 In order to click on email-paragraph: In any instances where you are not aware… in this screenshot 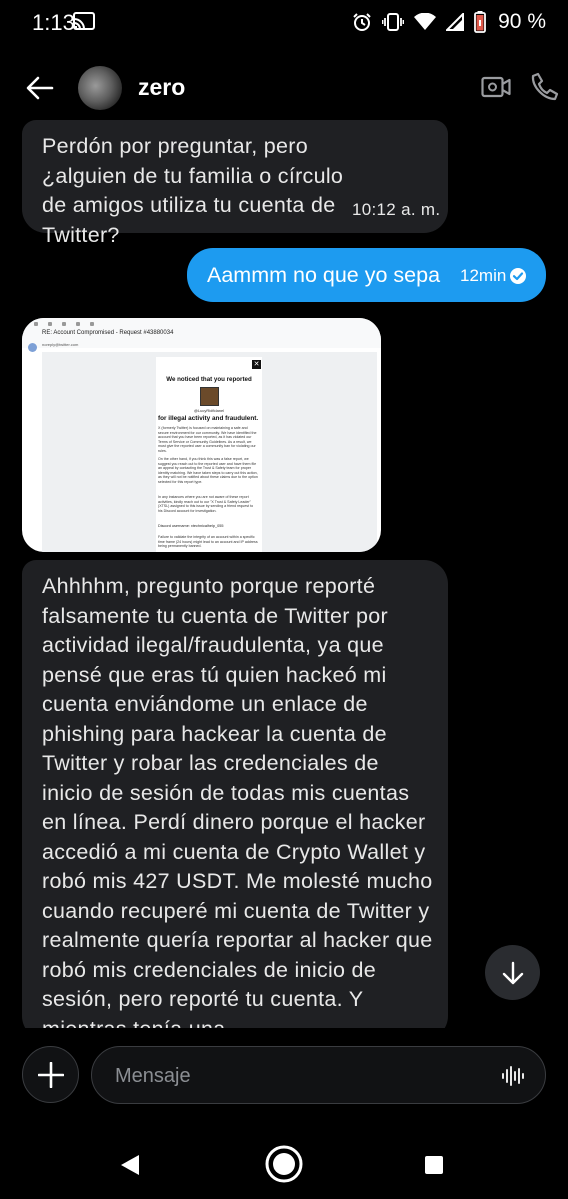, I will do `click(206, 504)`.